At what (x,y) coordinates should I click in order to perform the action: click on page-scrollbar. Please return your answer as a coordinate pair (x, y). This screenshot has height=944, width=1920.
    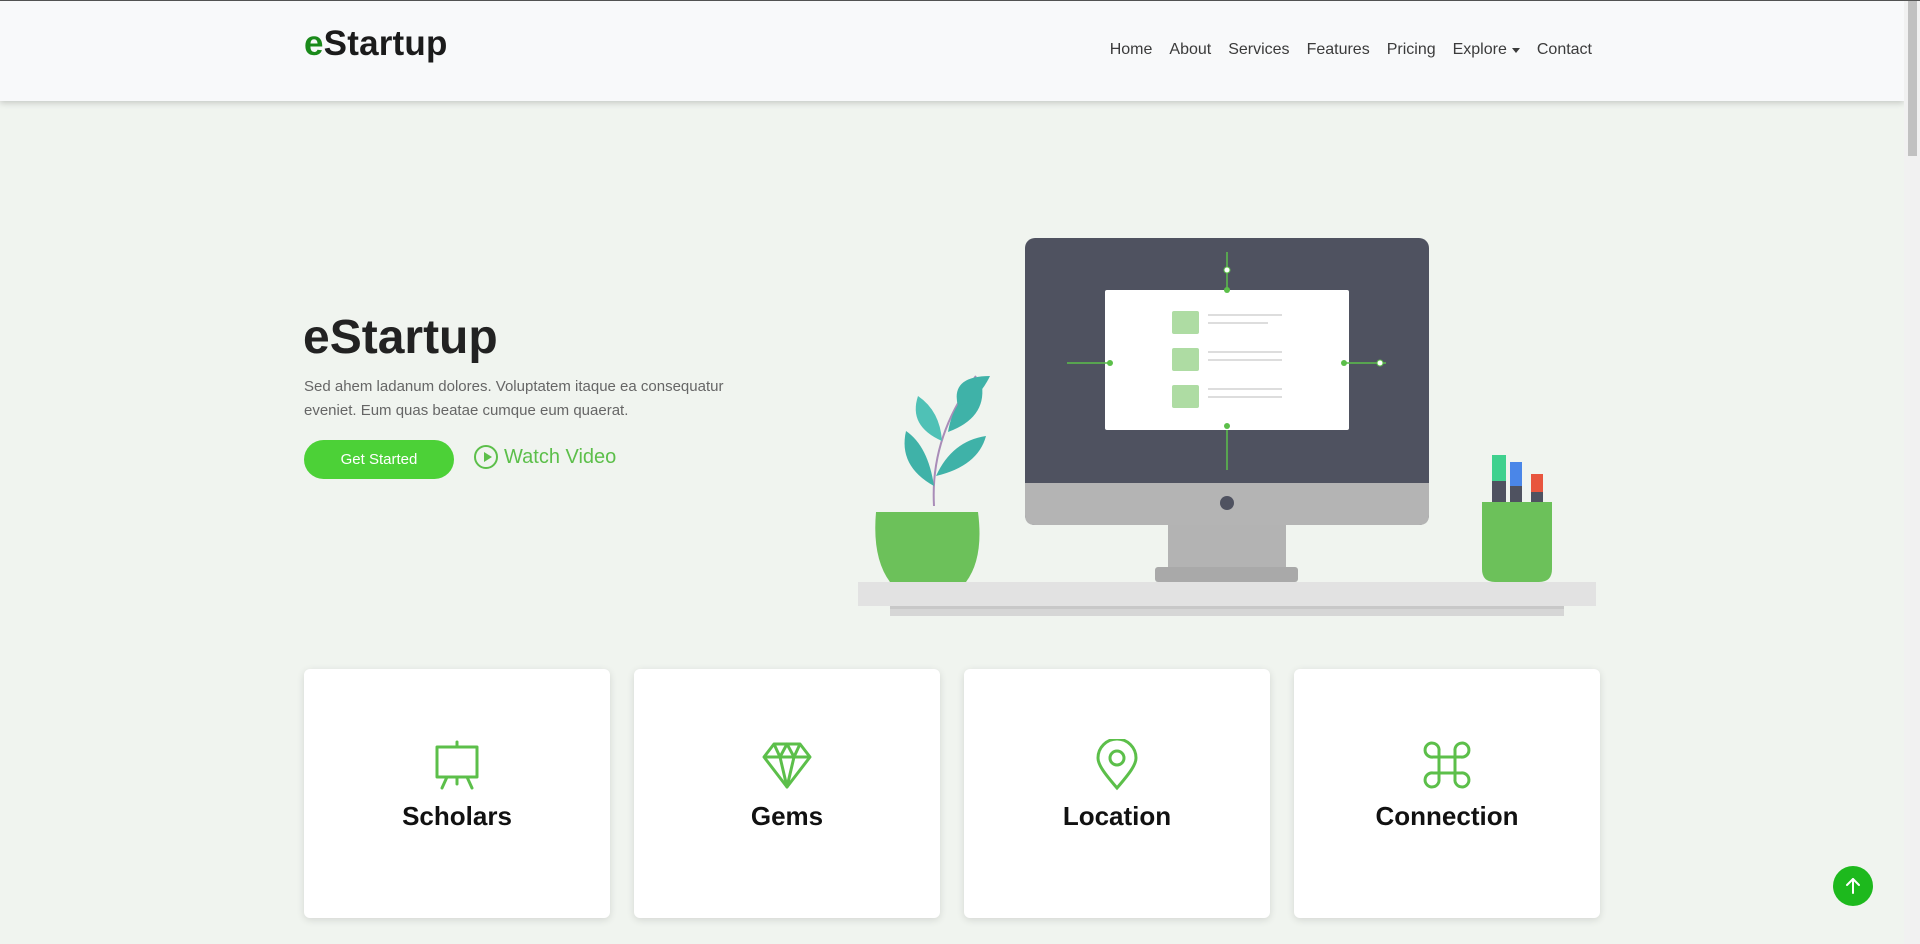
    Looking at the image, I should click on (1912, 472).